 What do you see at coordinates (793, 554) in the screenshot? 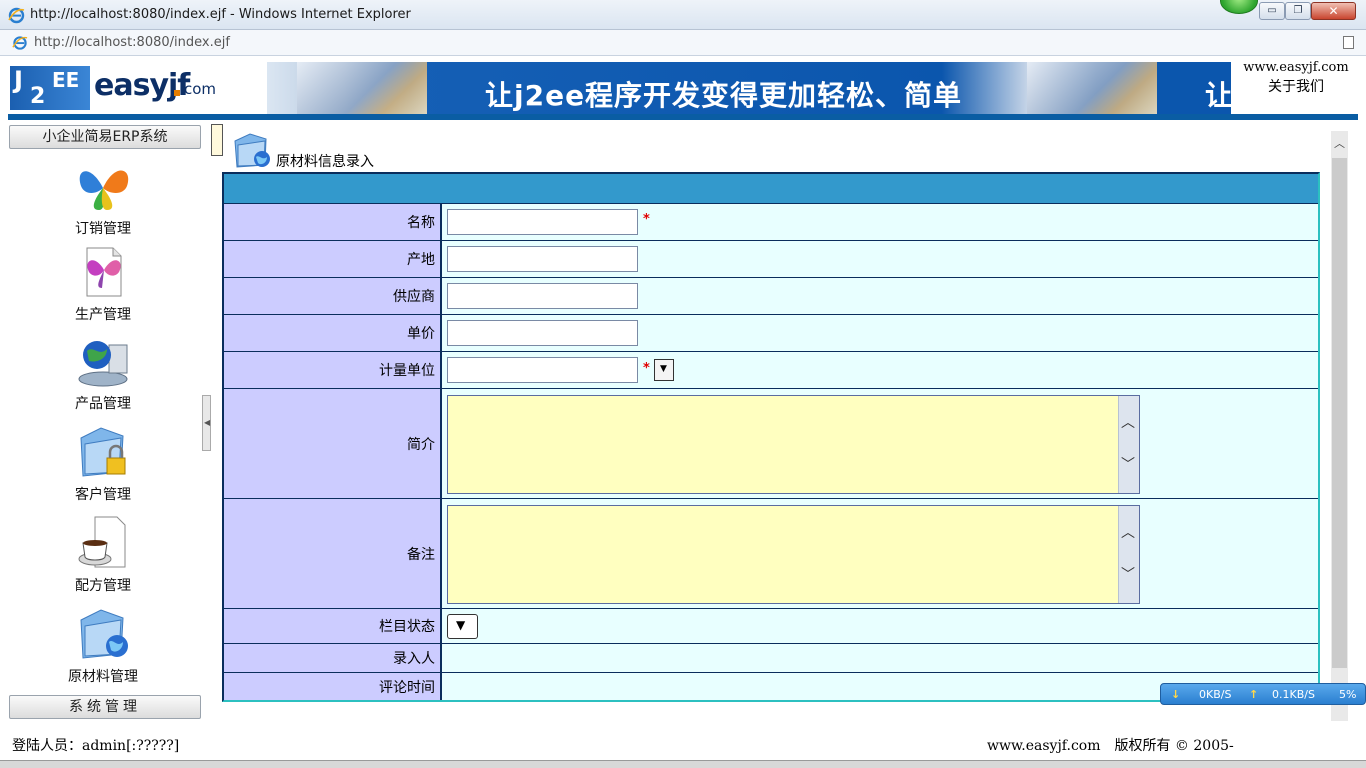
I see `note-textarea: ︿ ﹀` at bounding box center [793, 554].